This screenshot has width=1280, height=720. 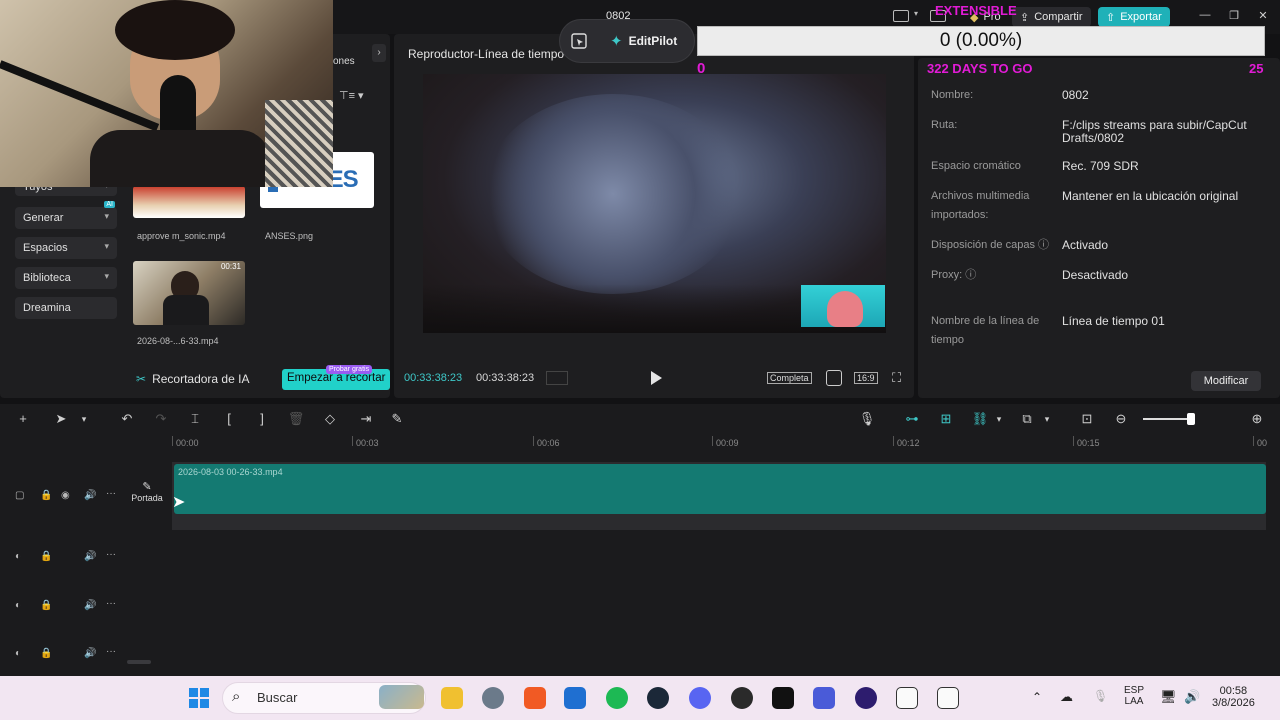 I want to click on trim-left-icon: [, so click(x=229, y=419).